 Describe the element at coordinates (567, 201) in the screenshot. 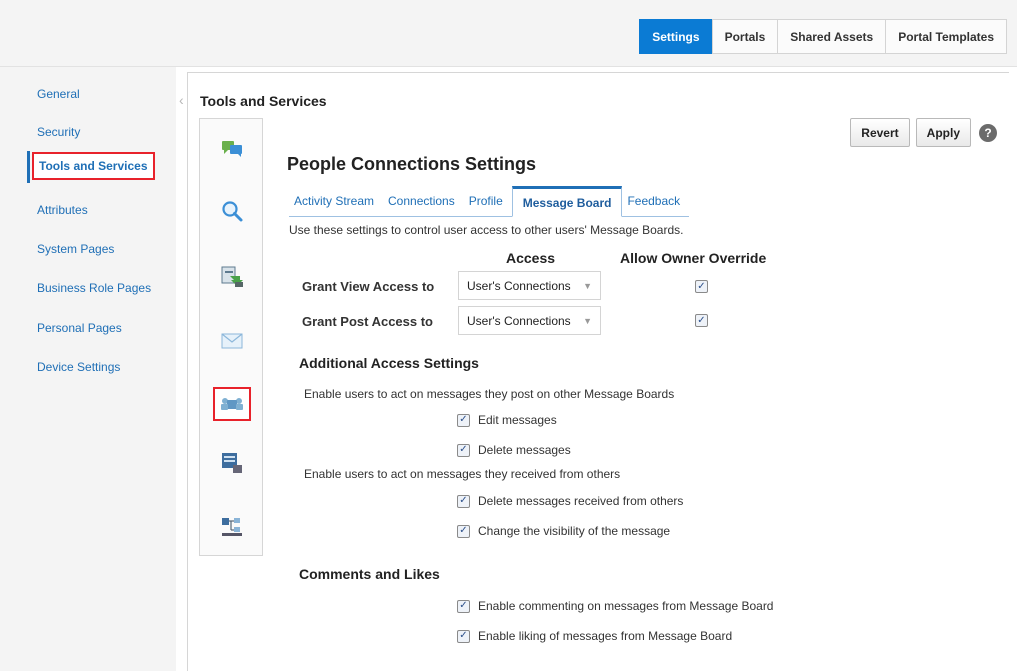

I see `subtab-message-board: Message Board` at that location.